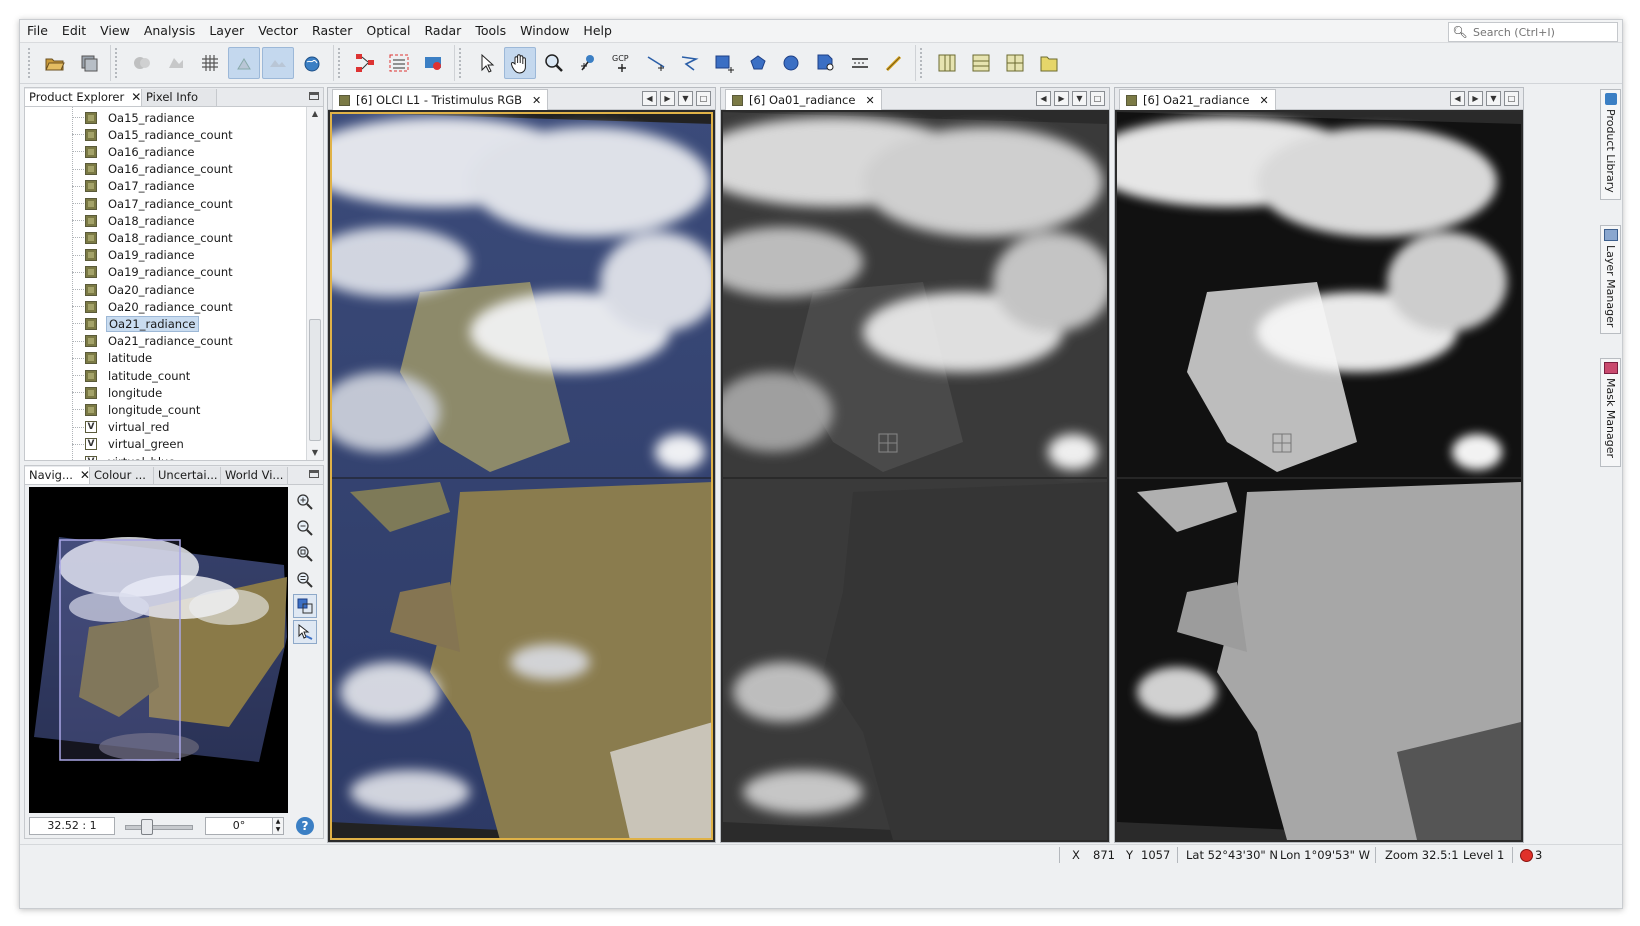  What do you see at coordinates (894, 63) in the screenshot?
I see `measure-icon` at bounding box center [894, 63].